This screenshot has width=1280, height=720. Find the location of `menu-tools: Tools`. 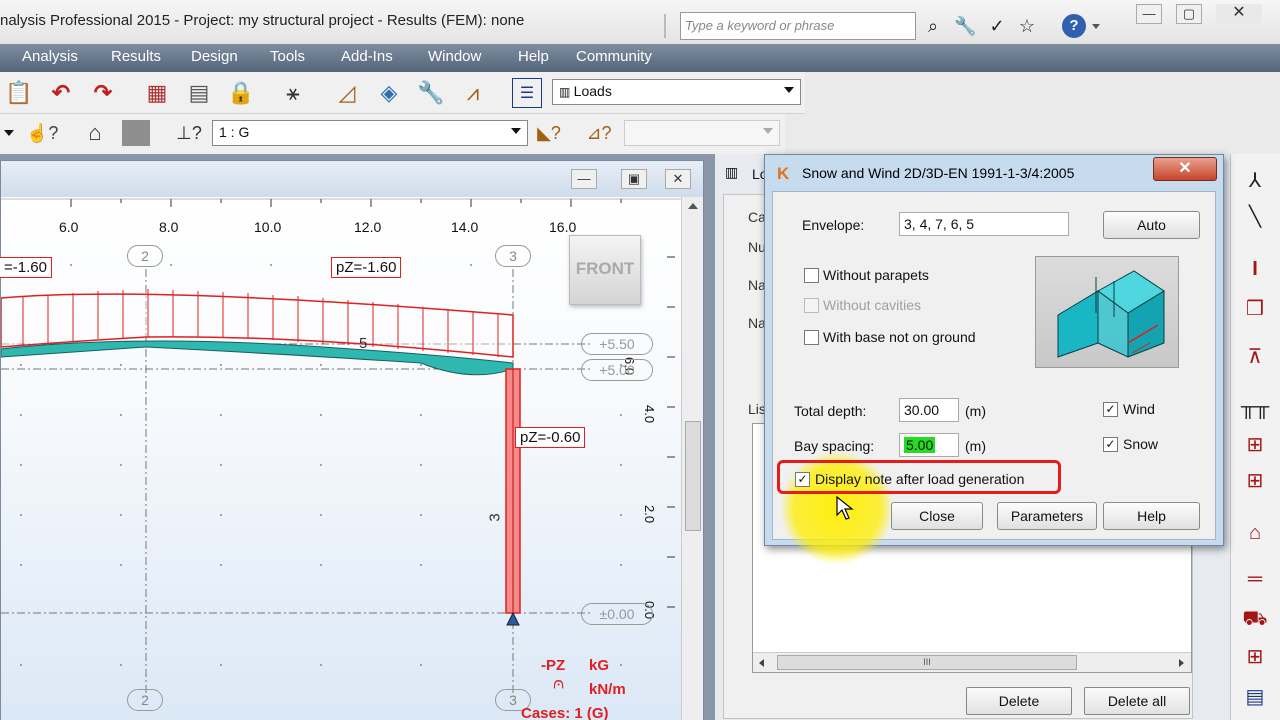

menu-tools: Tools is located at coordinates (287, 56).